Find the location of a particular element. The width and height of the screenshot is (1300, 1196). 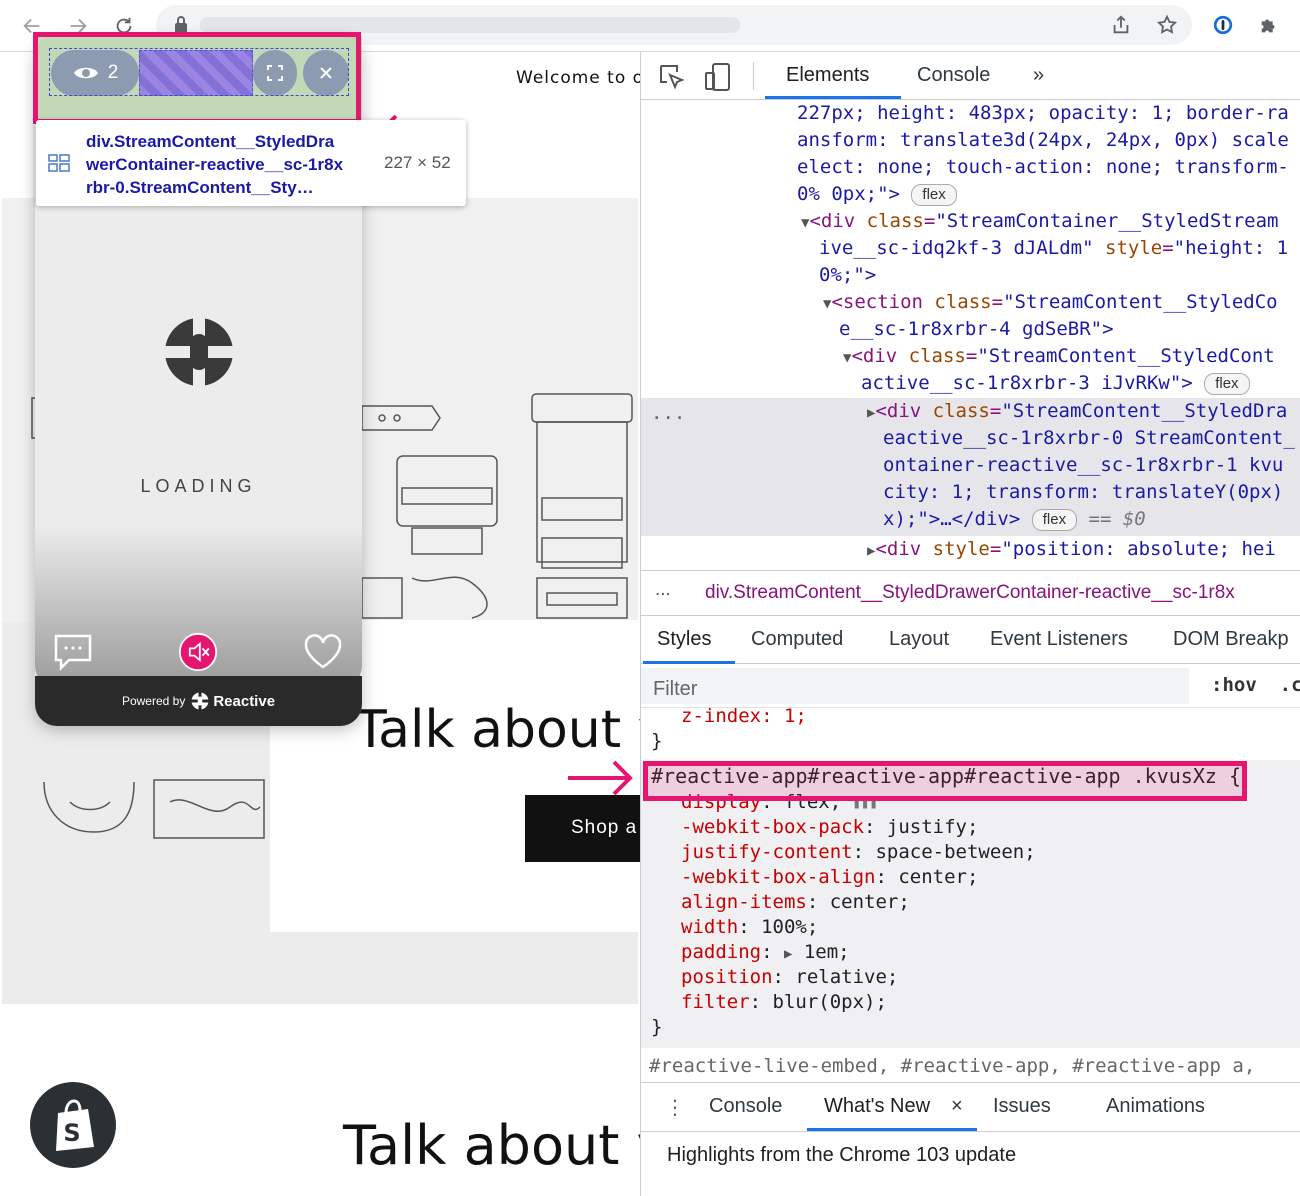

dom-attr-value: ontainer-reactive__sc-1r8xrbr-1 kvu is located at coordinates (1083, 465).